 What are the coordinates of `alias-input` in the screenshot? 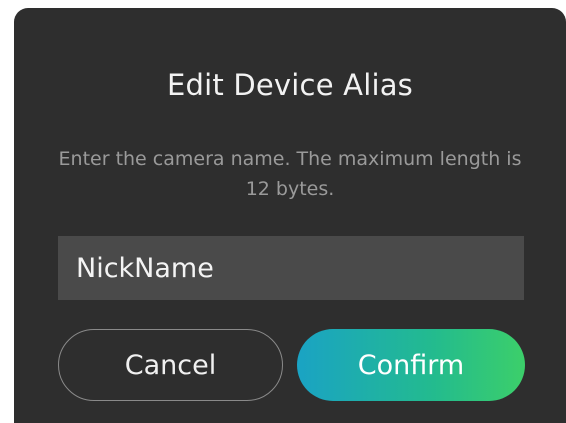 It's located at (291, 268).